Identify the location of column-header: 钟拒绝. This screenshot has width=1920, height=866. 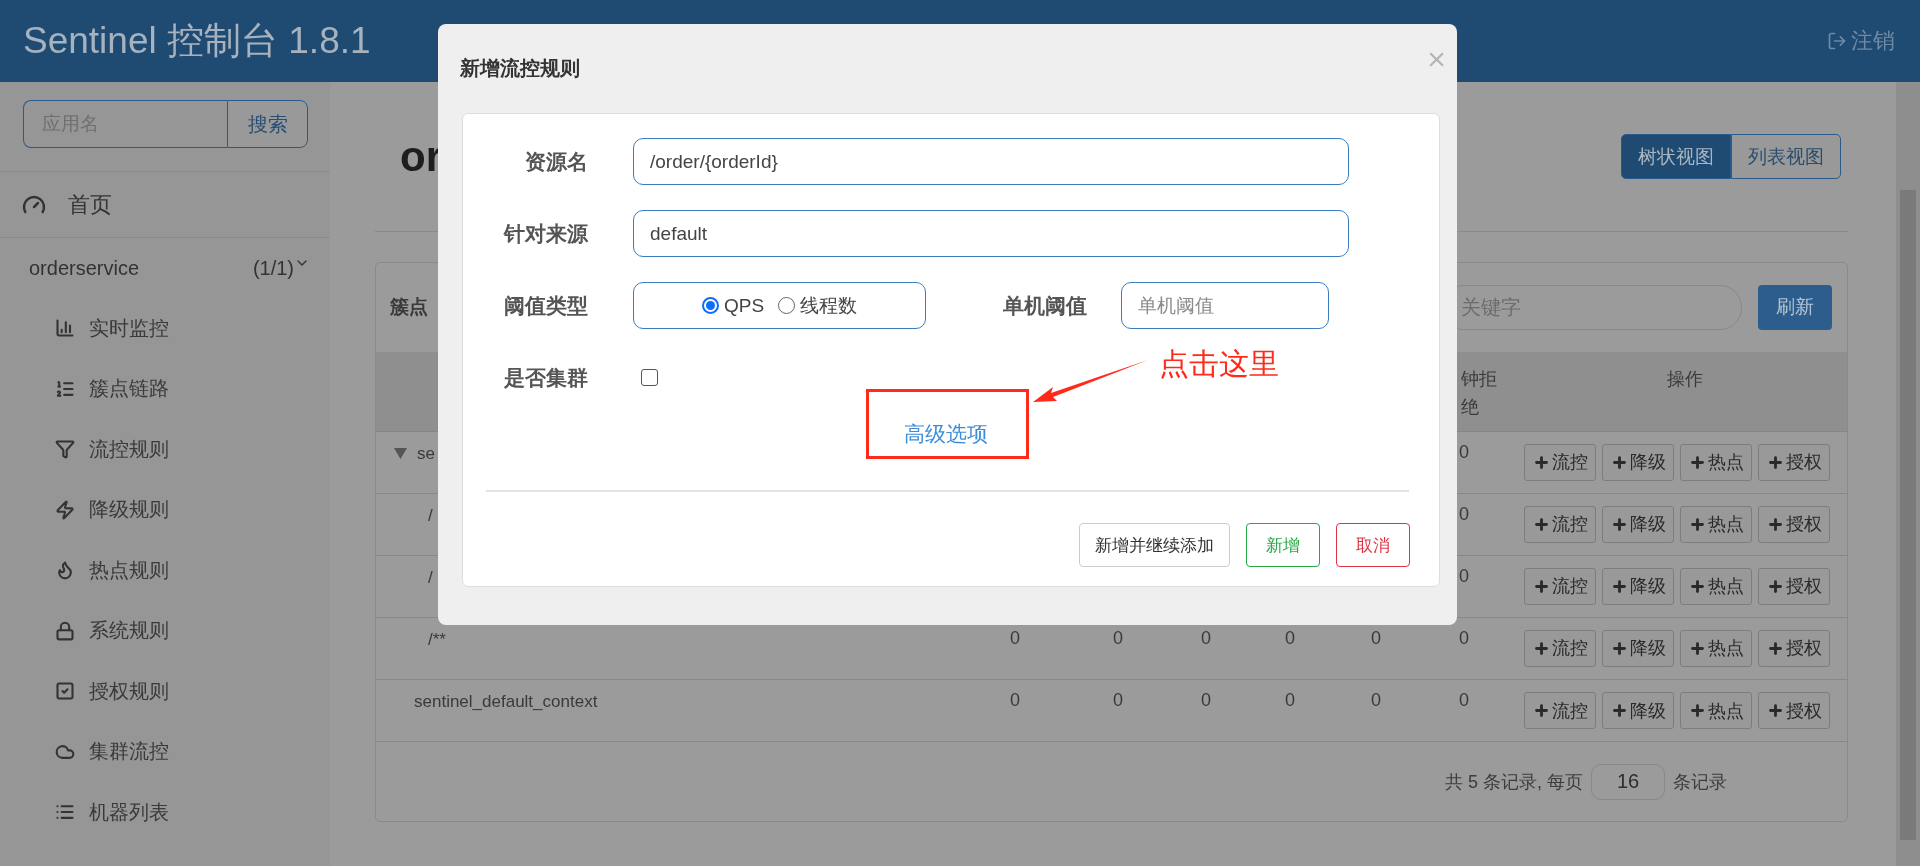
(1479, 393).